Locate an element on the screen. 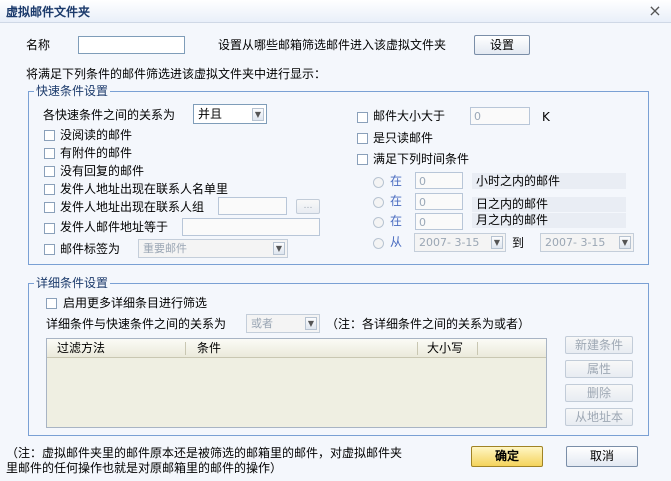 The width and height of the screenshot is (671, 481). radio-days is located at coordinates (378, 202).